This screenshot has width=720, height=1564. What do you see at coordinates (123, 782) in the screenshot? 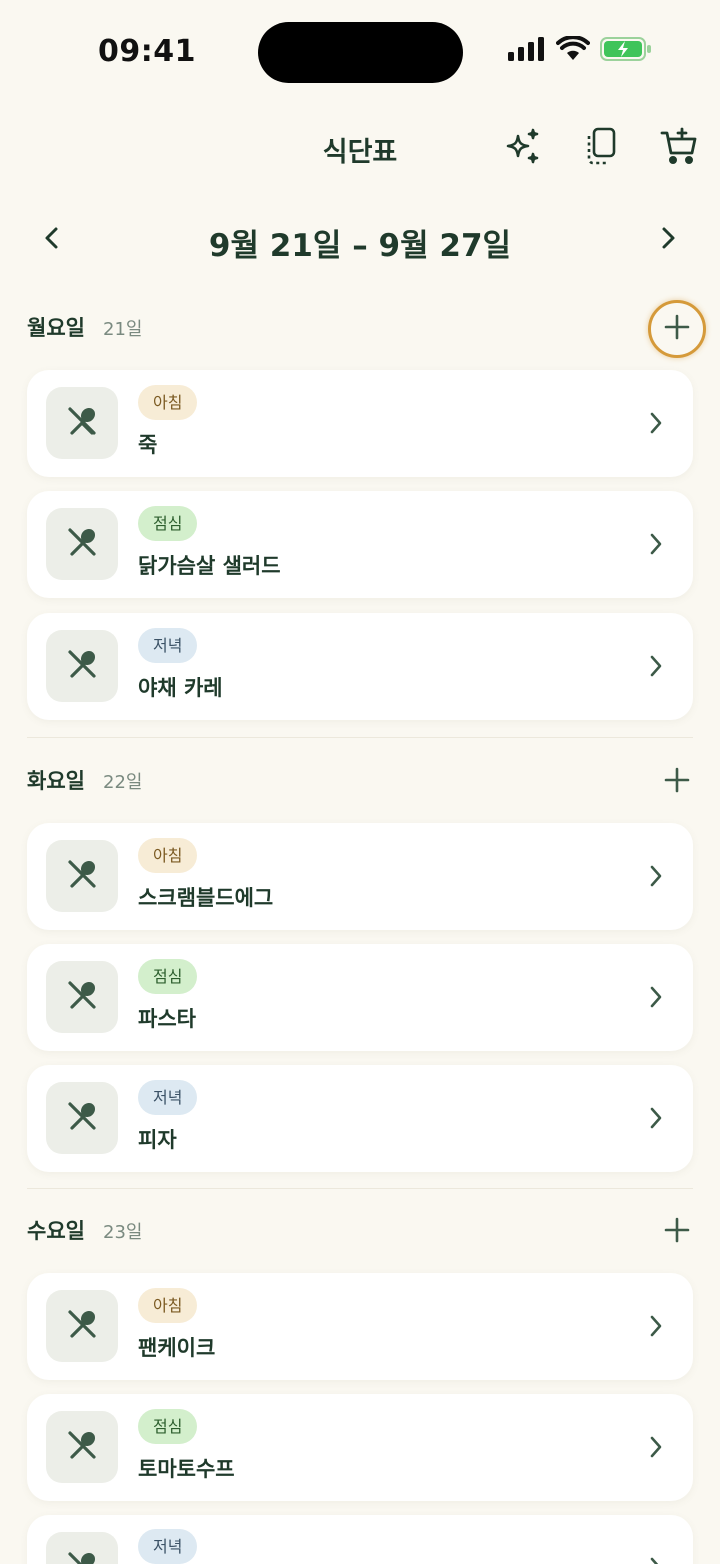
I see `day-date: 22일` at bounding box center [123, 782].